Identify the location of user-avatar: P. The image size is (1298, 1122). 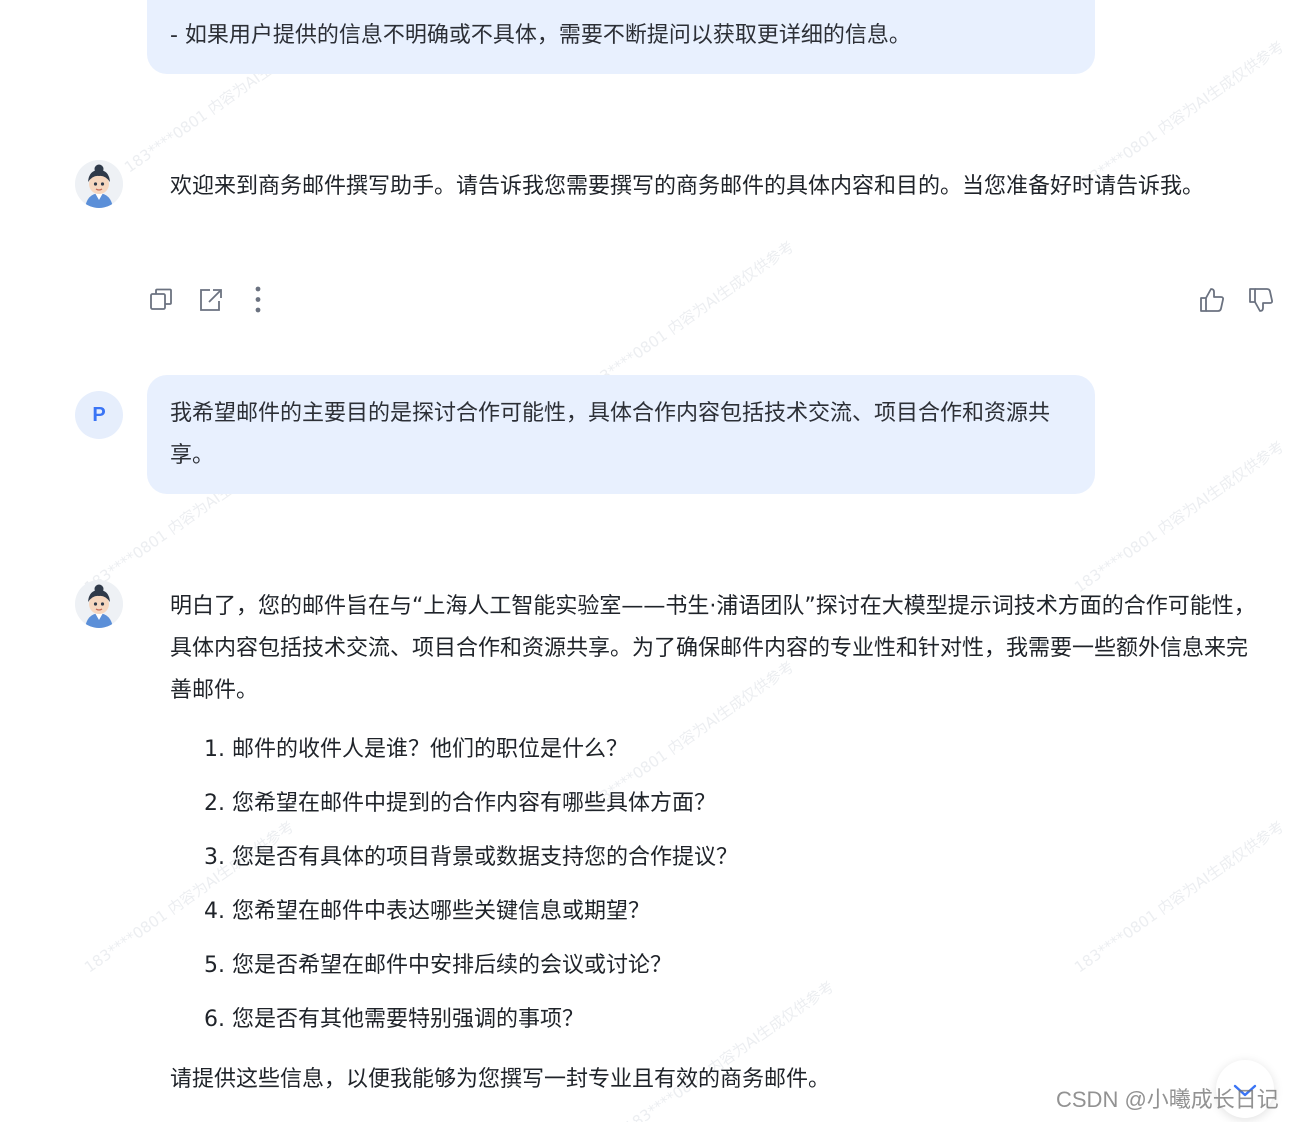
(99, 415).